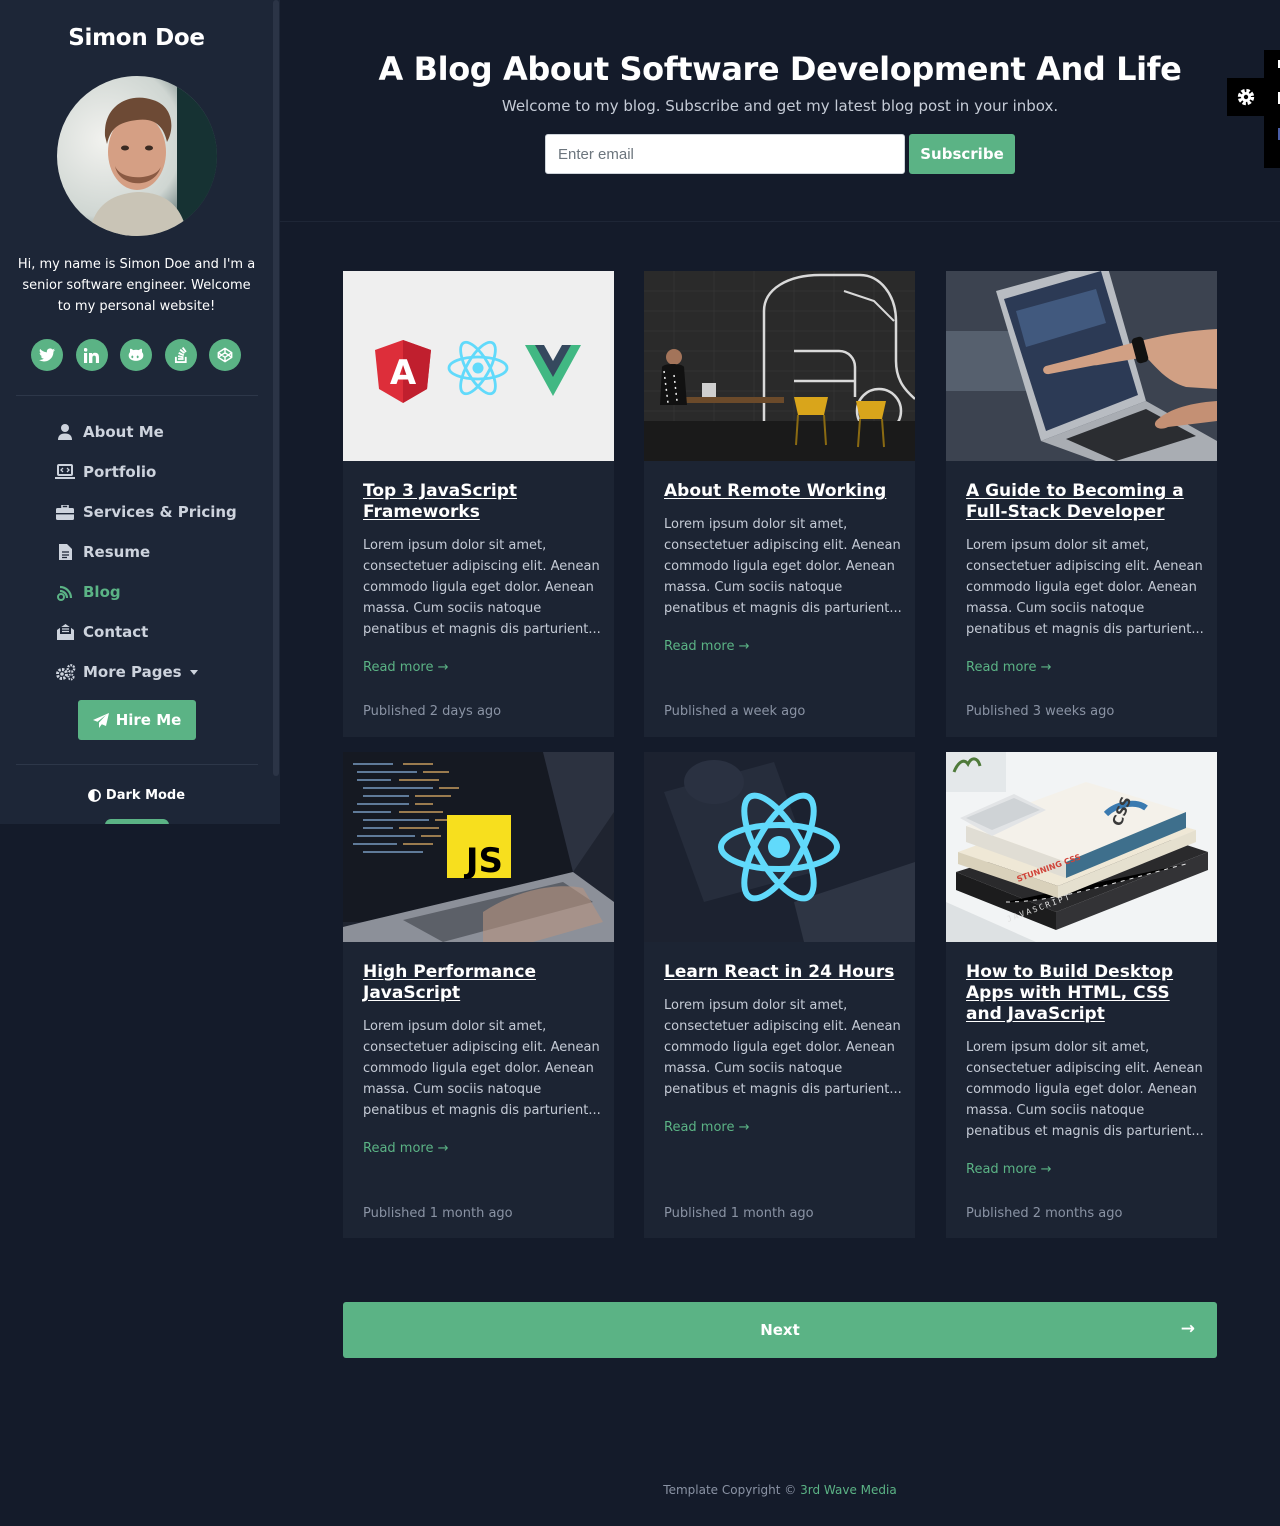 The width and height of the screenshot is (1280, 1526). I want to click on next-page-label: Next, so click(780, 1330).